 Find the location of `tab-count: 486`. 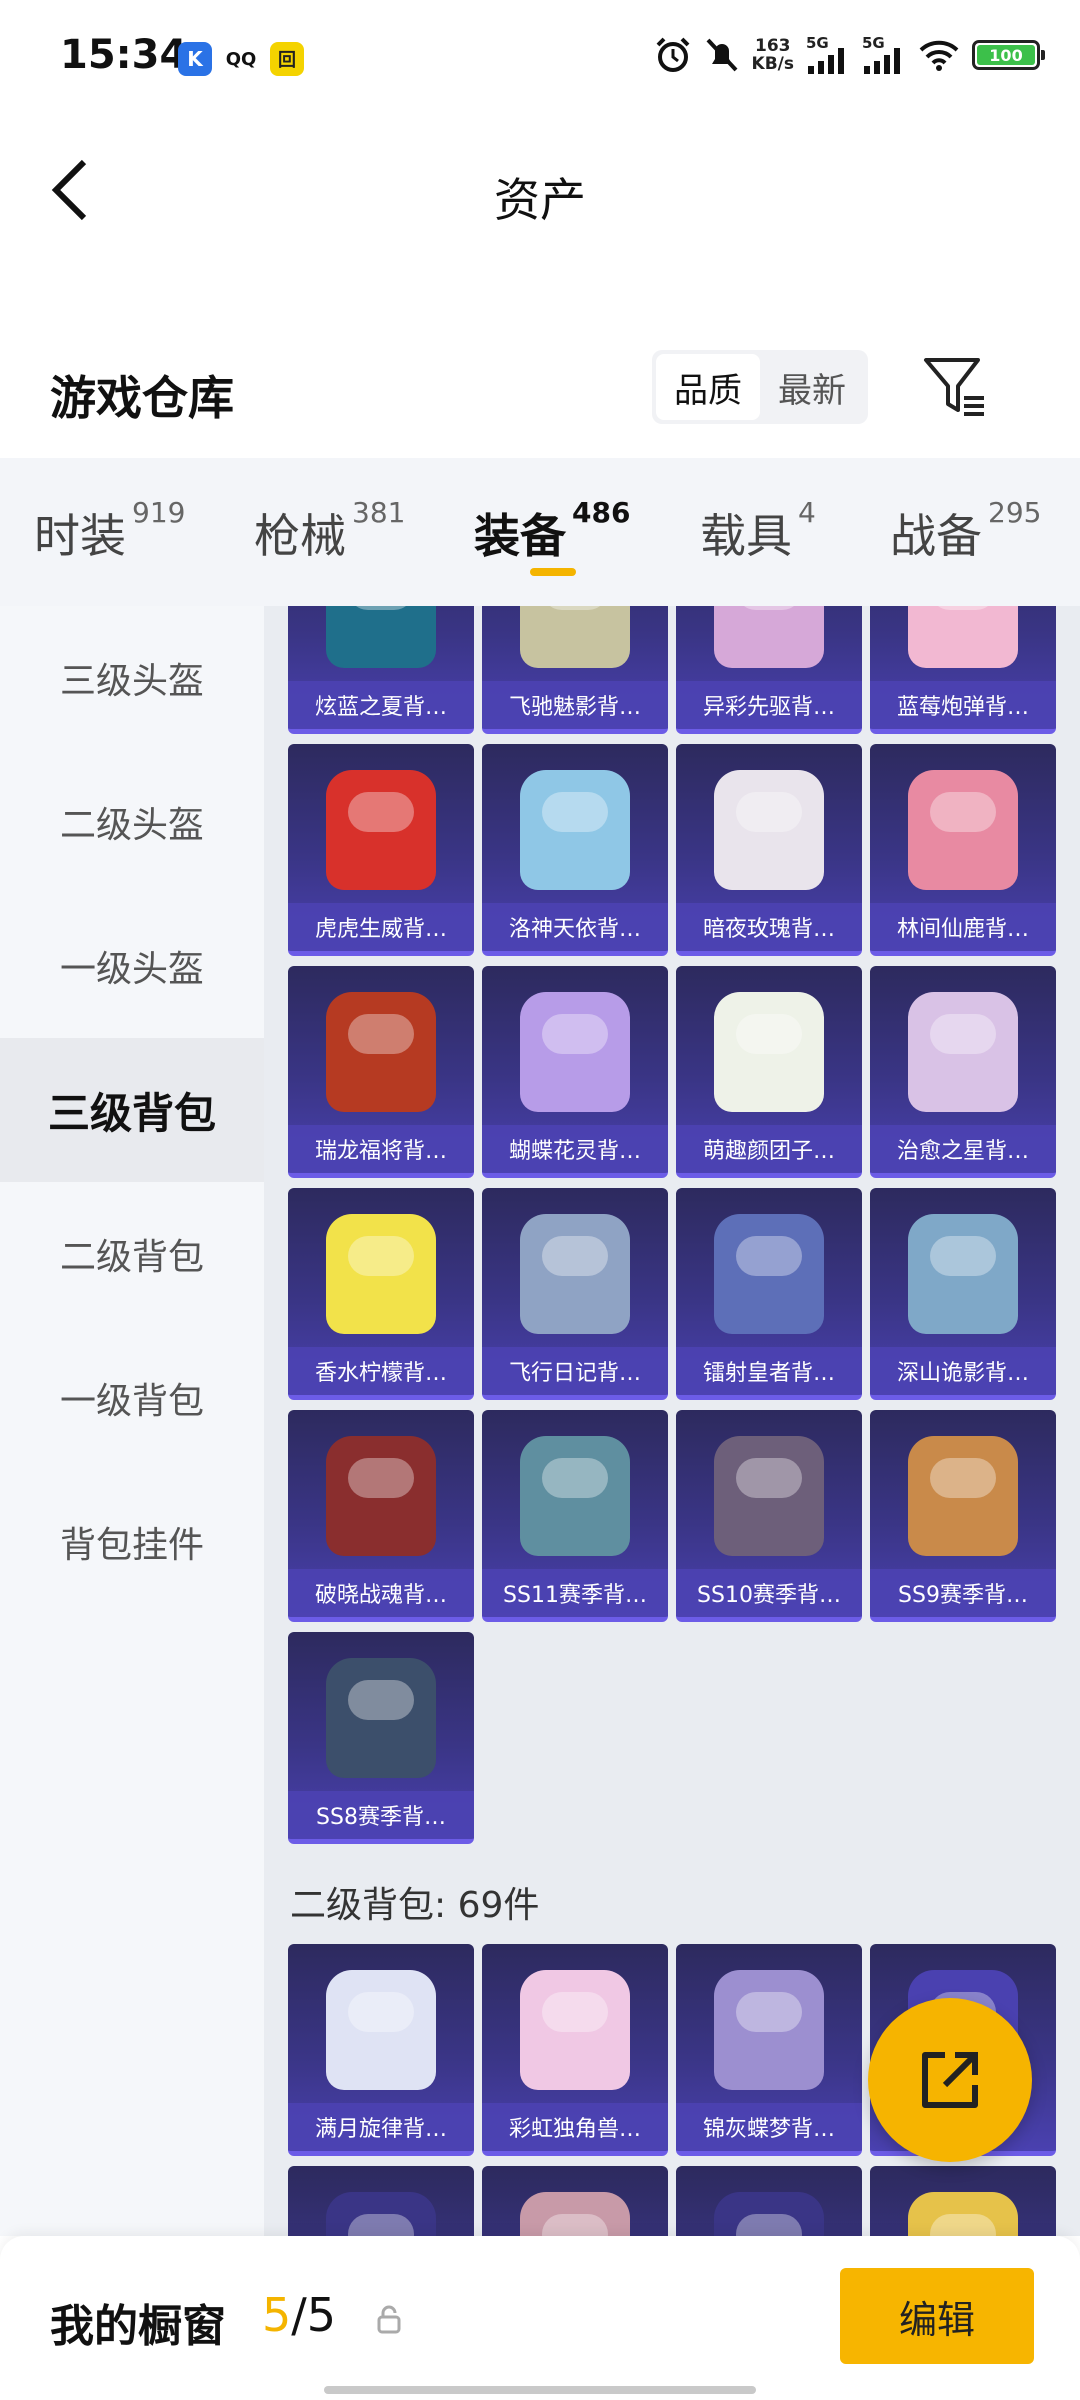

tab-count: 486 is located at coordinates (601, 512).